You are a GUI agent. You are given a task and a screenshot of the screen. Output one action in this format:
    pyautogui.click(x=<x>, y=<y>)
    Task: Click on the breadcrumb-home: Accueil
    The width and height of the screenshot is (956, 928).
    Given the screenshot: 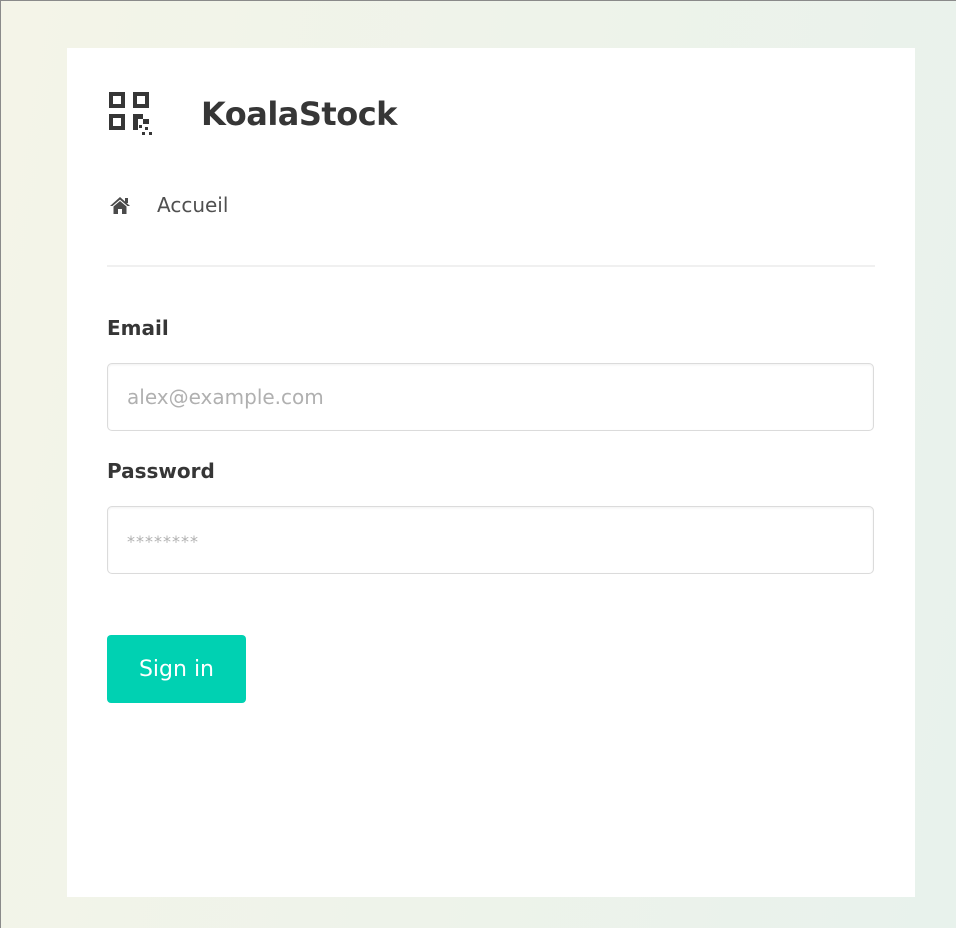 What is the action you would take?
    pyautogui.click(x=168, y=205)
    